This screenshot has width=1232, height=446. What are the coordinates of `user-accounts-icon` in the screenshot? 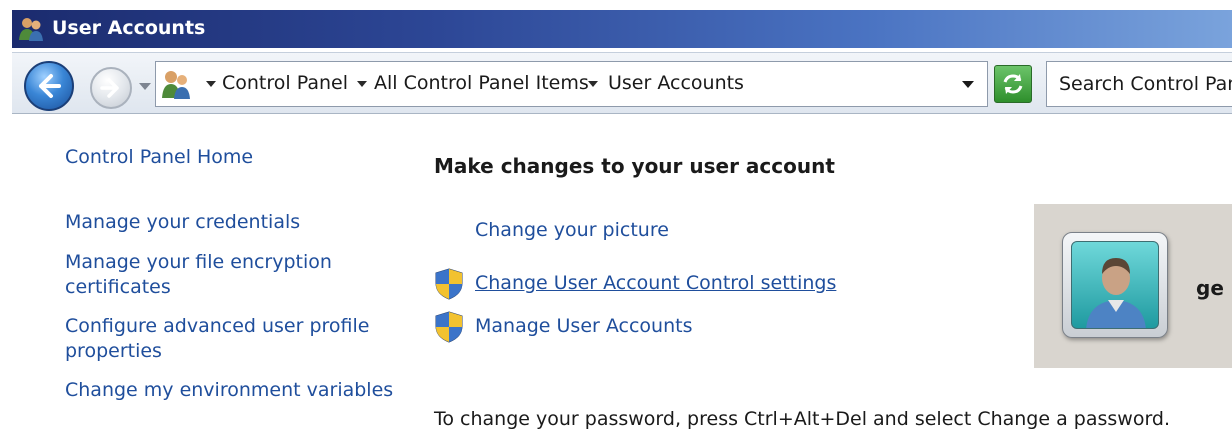 It's located at (31, 29).